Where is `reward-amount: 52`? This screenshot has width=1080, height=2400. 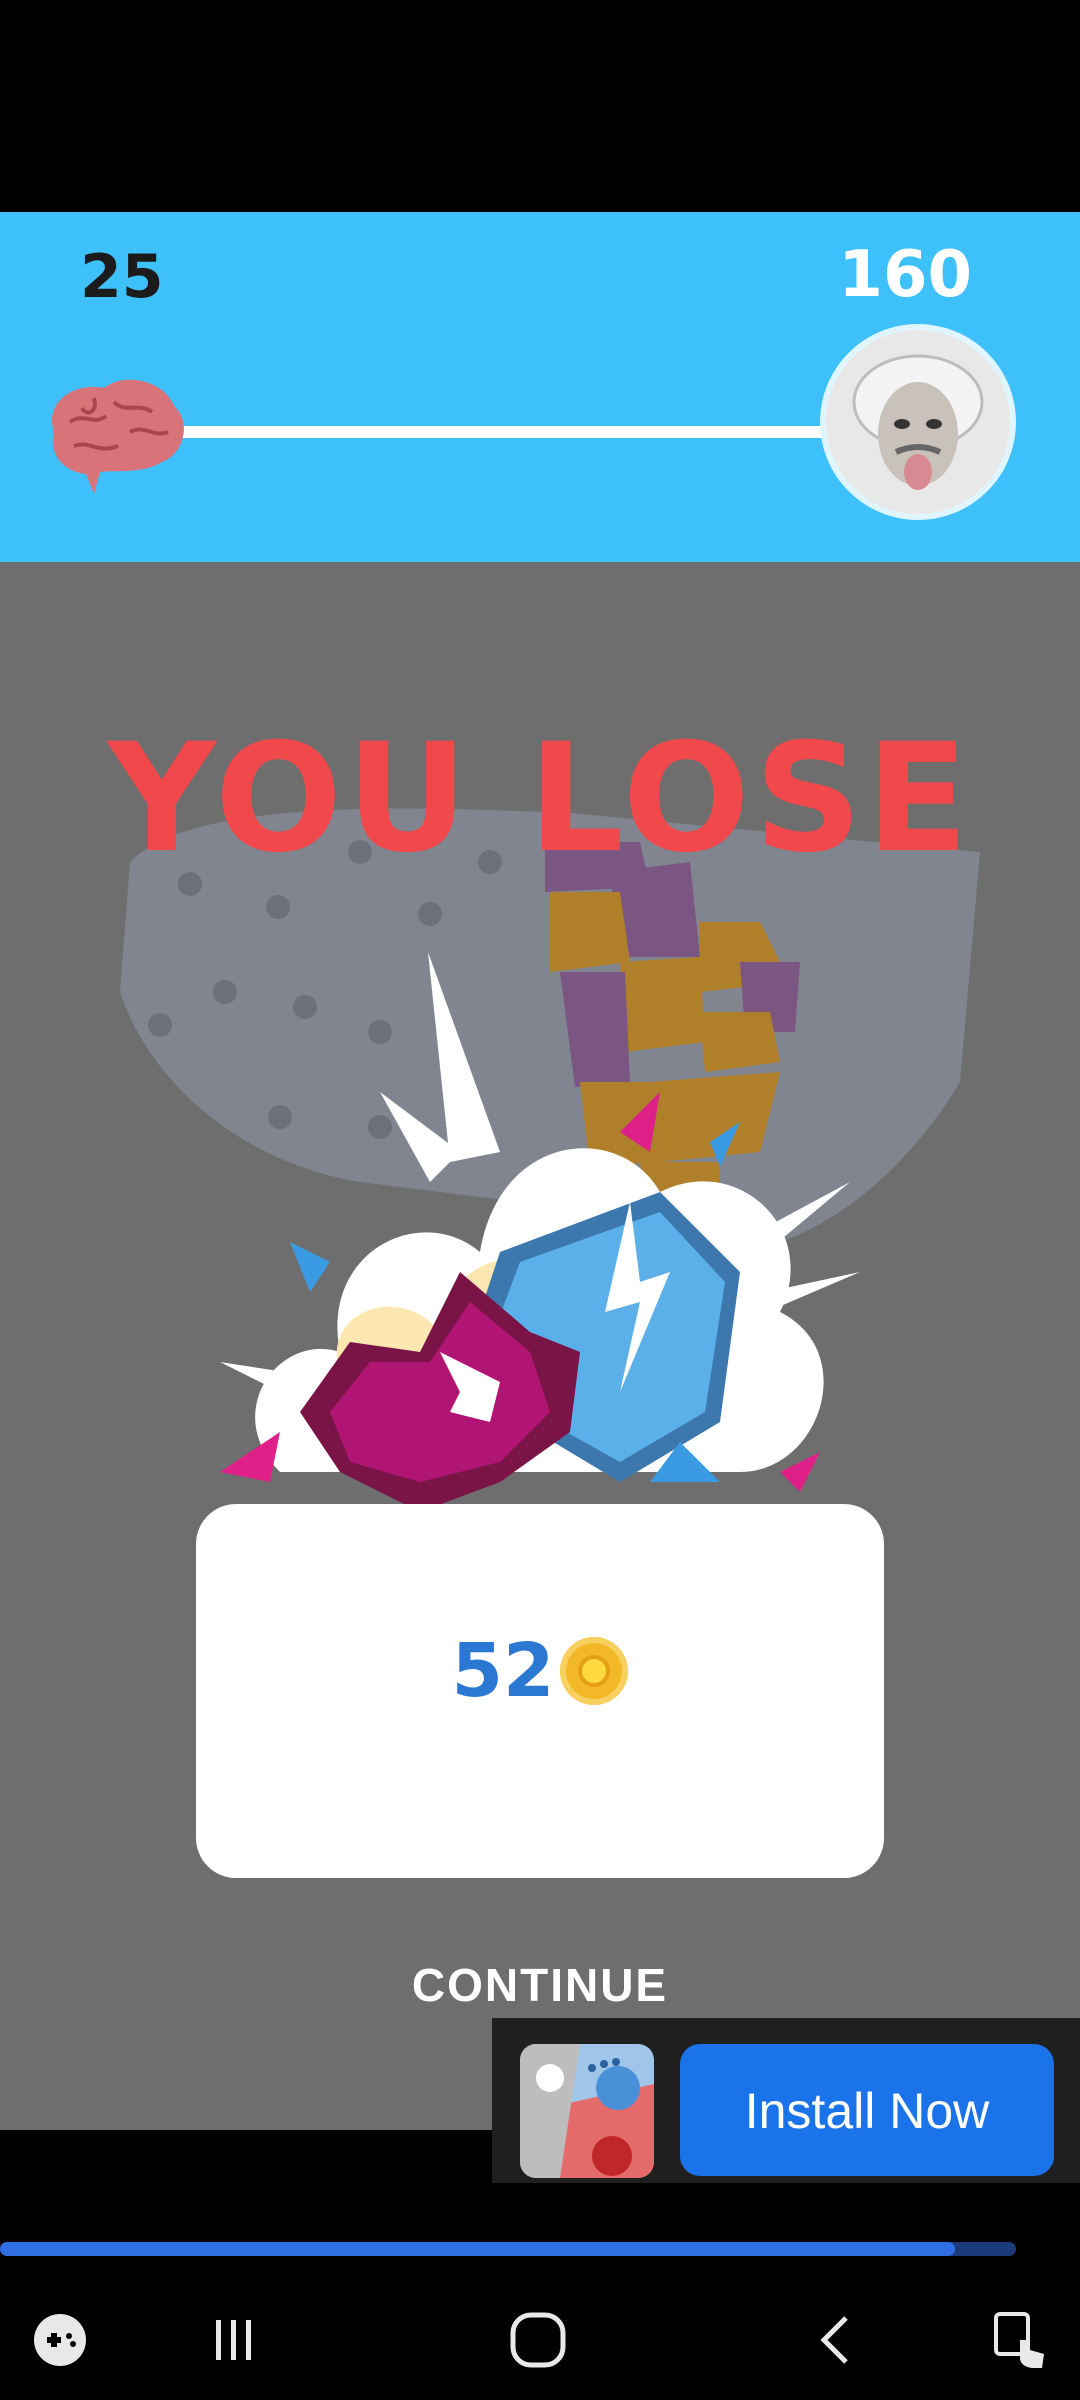
reward-amount: 52 is located at coordinates (503, 1671).